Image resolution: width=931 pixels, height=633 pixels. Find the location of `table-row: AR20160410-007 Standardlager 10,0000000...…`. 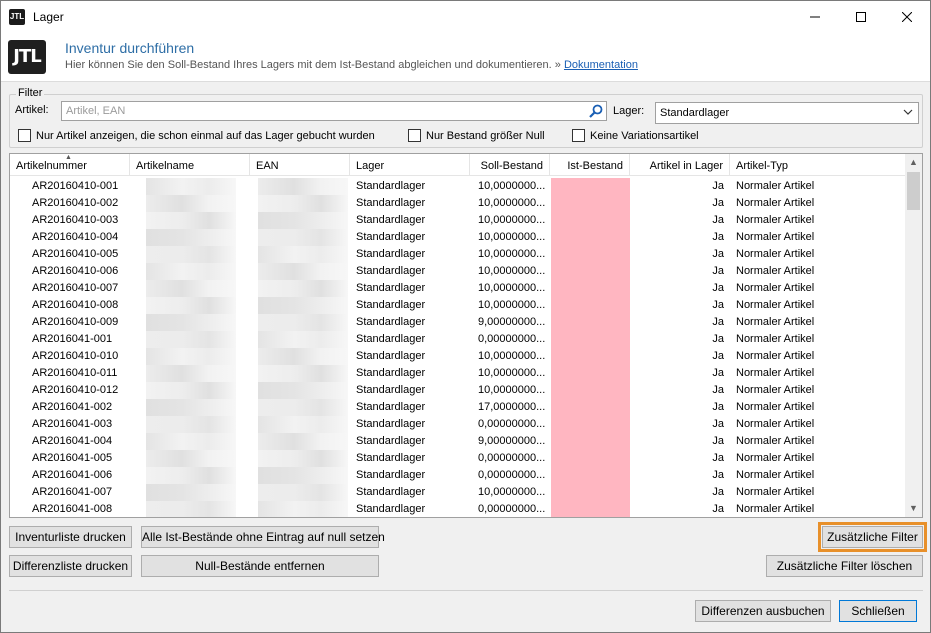

table-row: AR20160410-007 Standardlager 10,0000000...… is located at coordinates (458, 288).